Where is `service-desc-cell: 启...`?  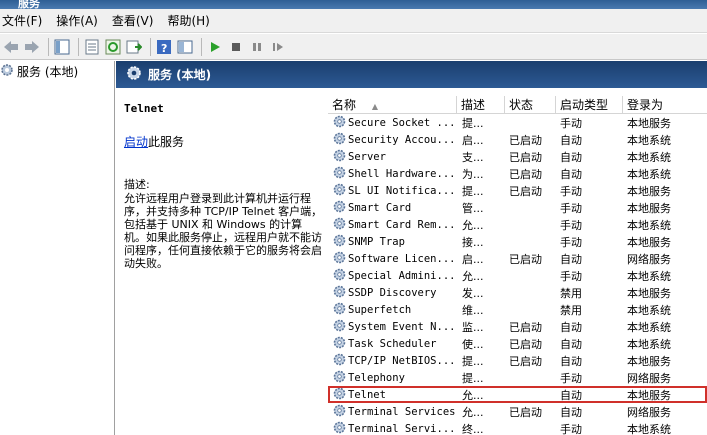 service-desc-cell: 启... is located at coordinates (473, 140).